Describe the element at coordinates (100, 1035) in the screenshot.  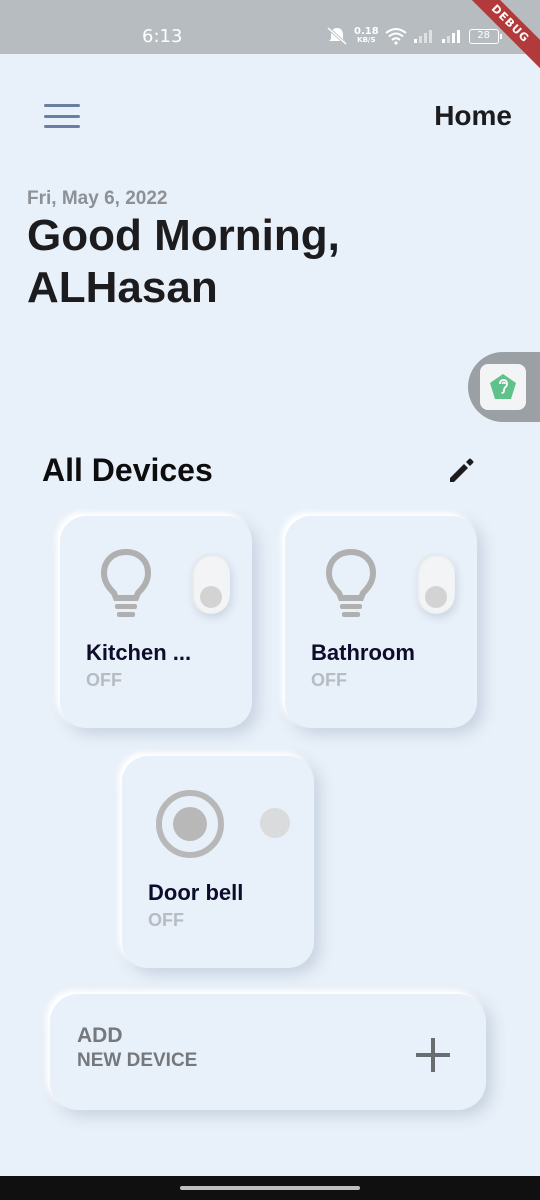
I see `add-label: ADD` at that location.